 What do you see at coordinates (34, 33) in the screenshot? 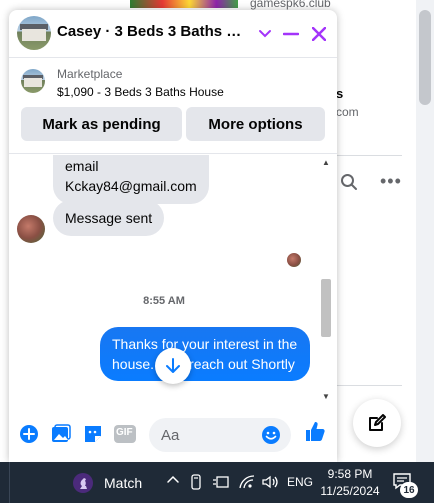
I see `listing-avatar` at bounding box center [34, 33].